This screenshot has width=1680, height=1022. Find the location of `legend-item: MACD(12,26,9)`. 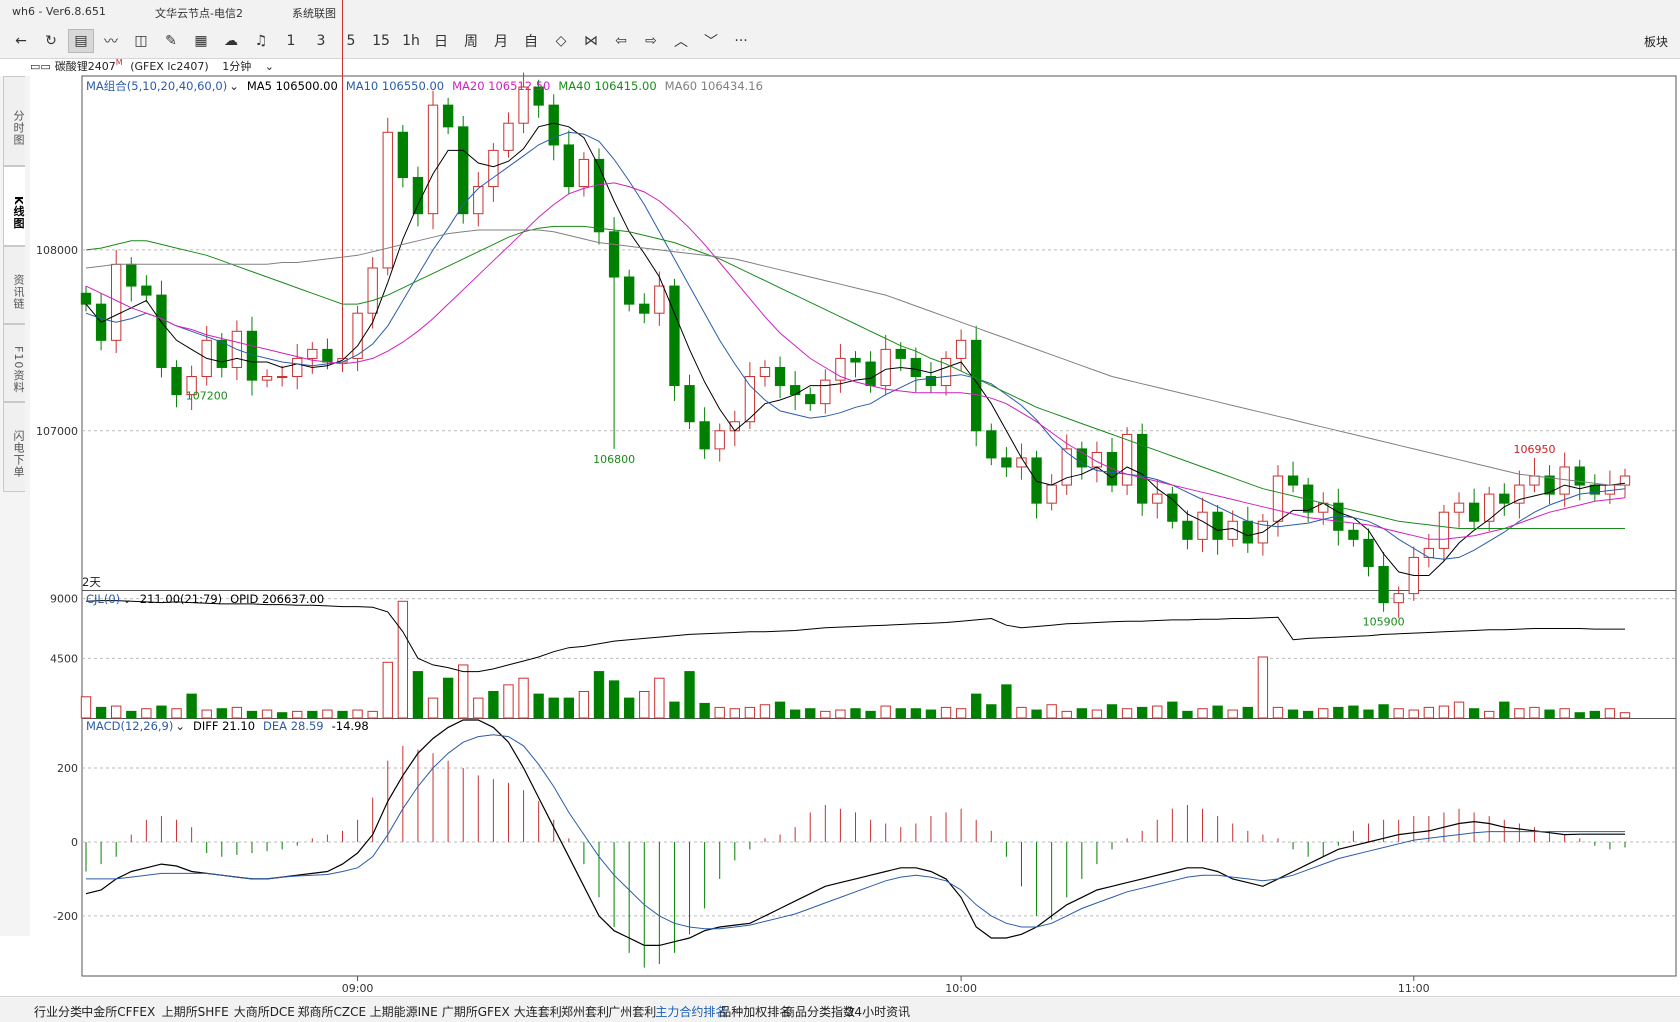

legend-item: MACD(12,26,9) is located at coordinates (129, 726).